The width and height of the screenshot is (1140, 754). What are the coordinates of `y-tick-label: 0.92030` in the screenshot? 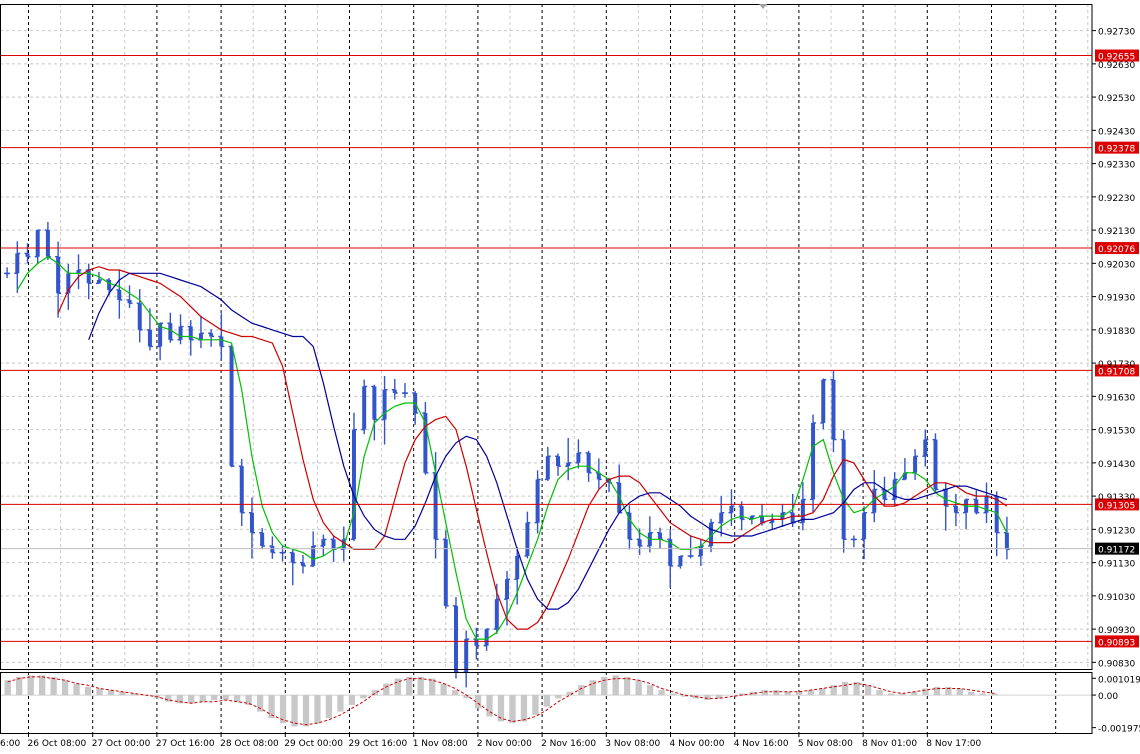 It's located at (1116, 265).